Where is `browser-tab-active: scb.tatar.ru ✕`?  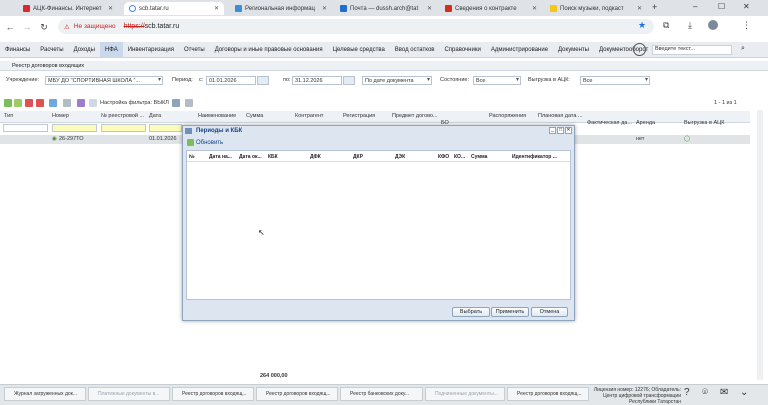 browser-tab-active: scb.tatar.ru ✕ is located at coordinates (174, 8).